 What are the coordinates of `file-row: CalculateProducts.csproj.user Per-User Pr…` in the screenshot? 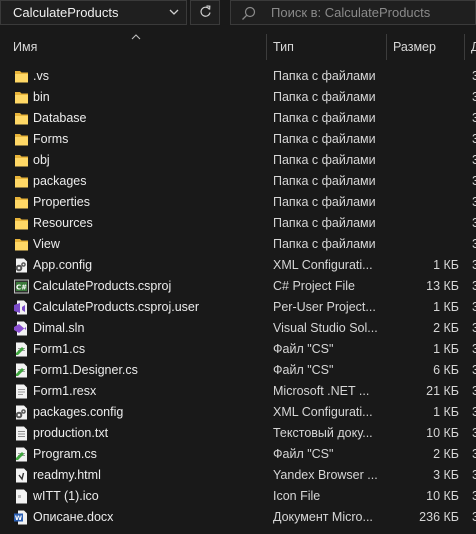 It's located at (238, 307).